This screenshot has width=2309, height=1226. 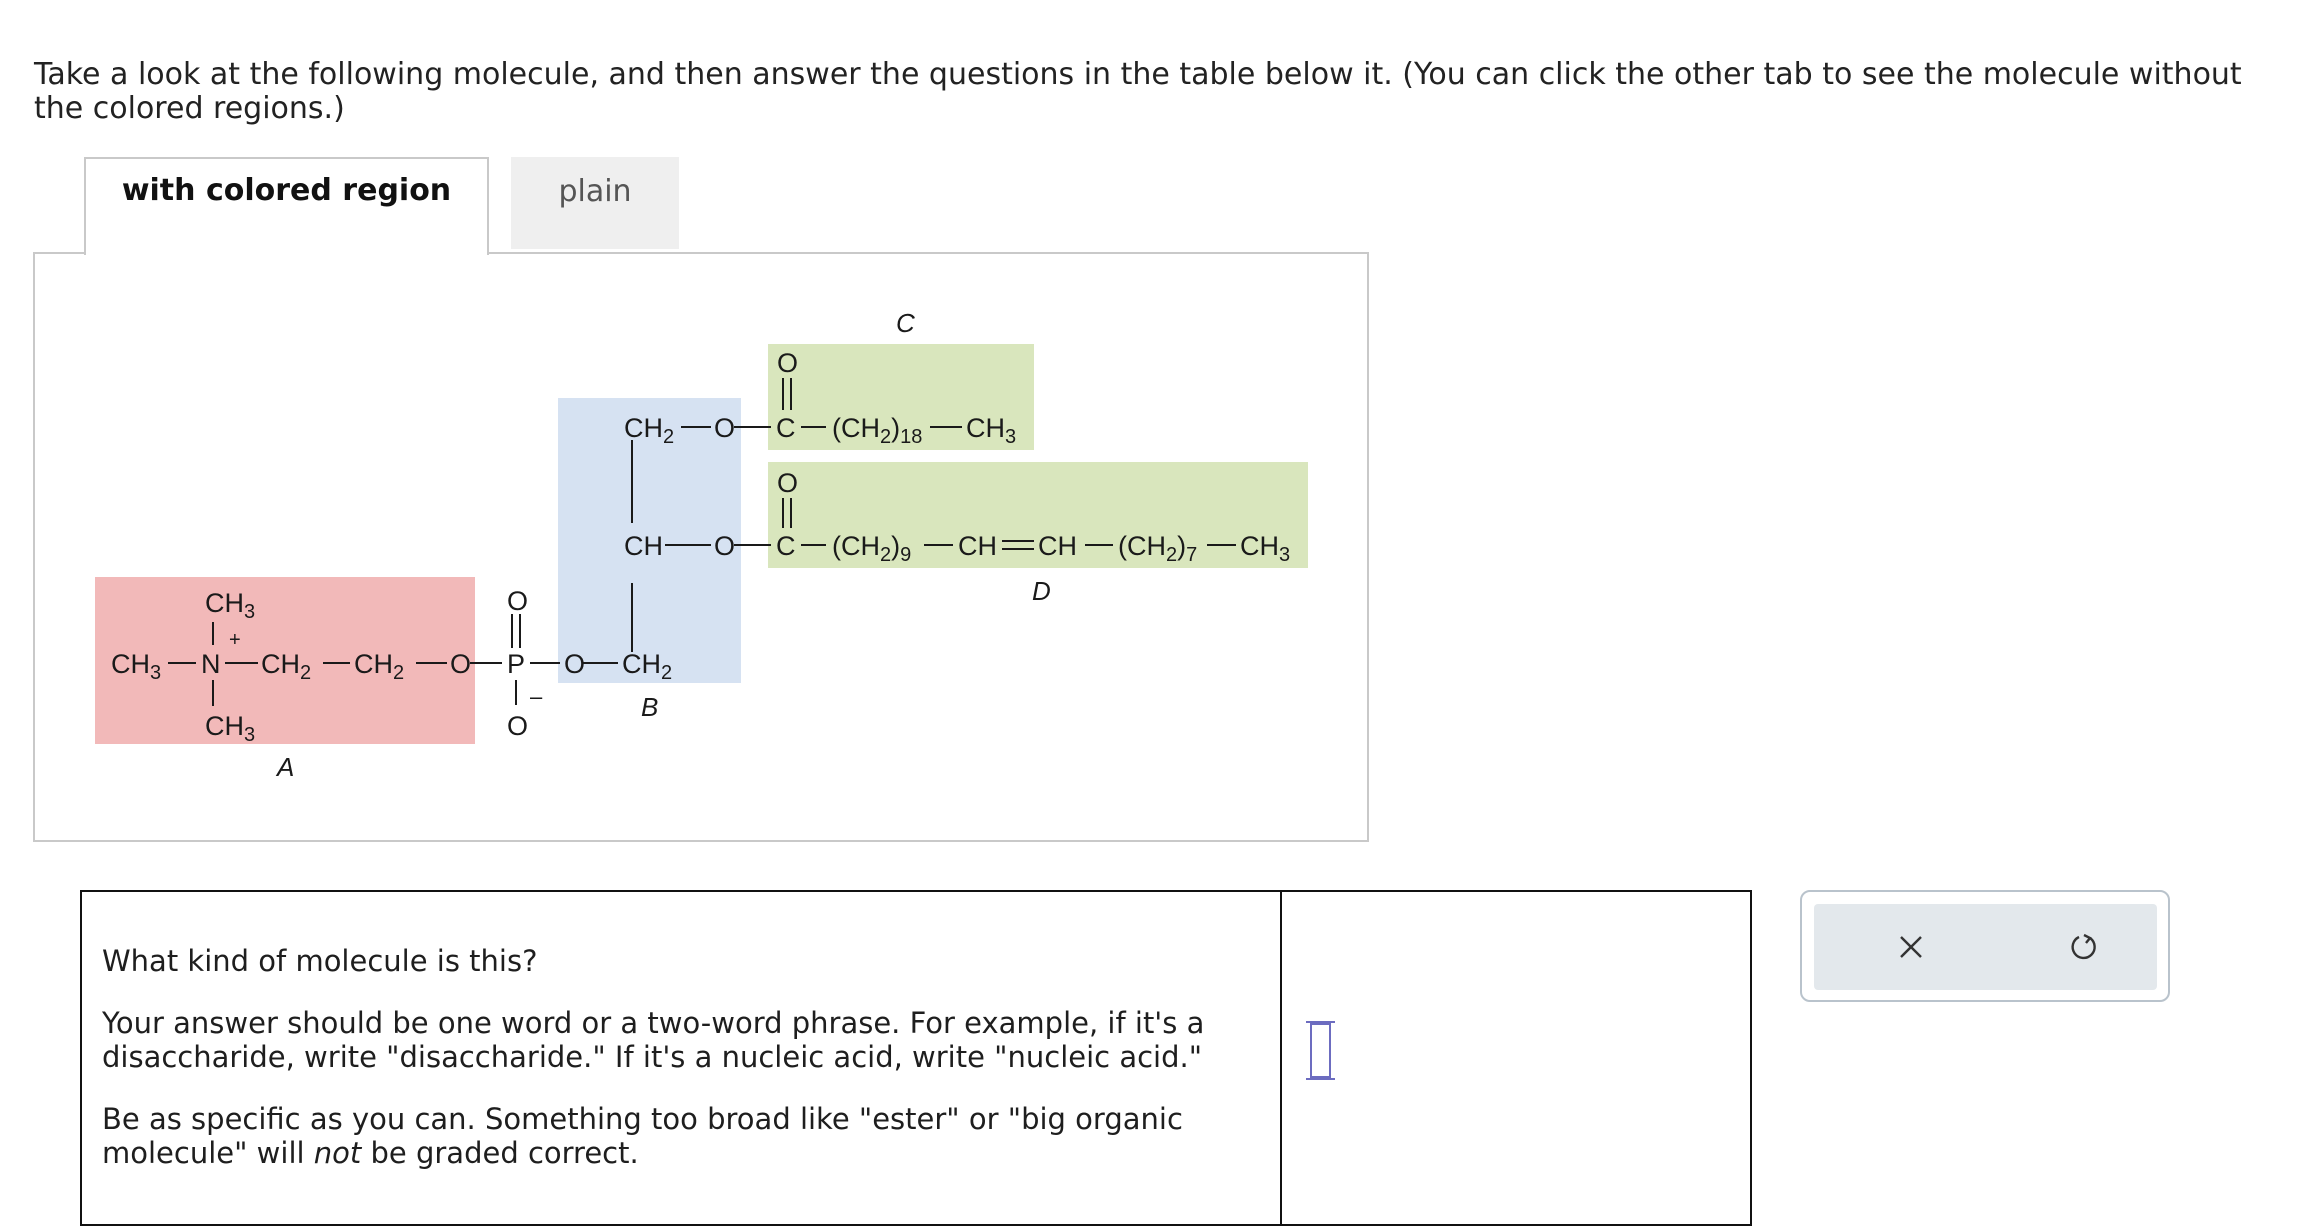 What do you see at coordinates (536, 696) in the screenshot?
I see `minus-charge: –` at bounding box center [536, 696].